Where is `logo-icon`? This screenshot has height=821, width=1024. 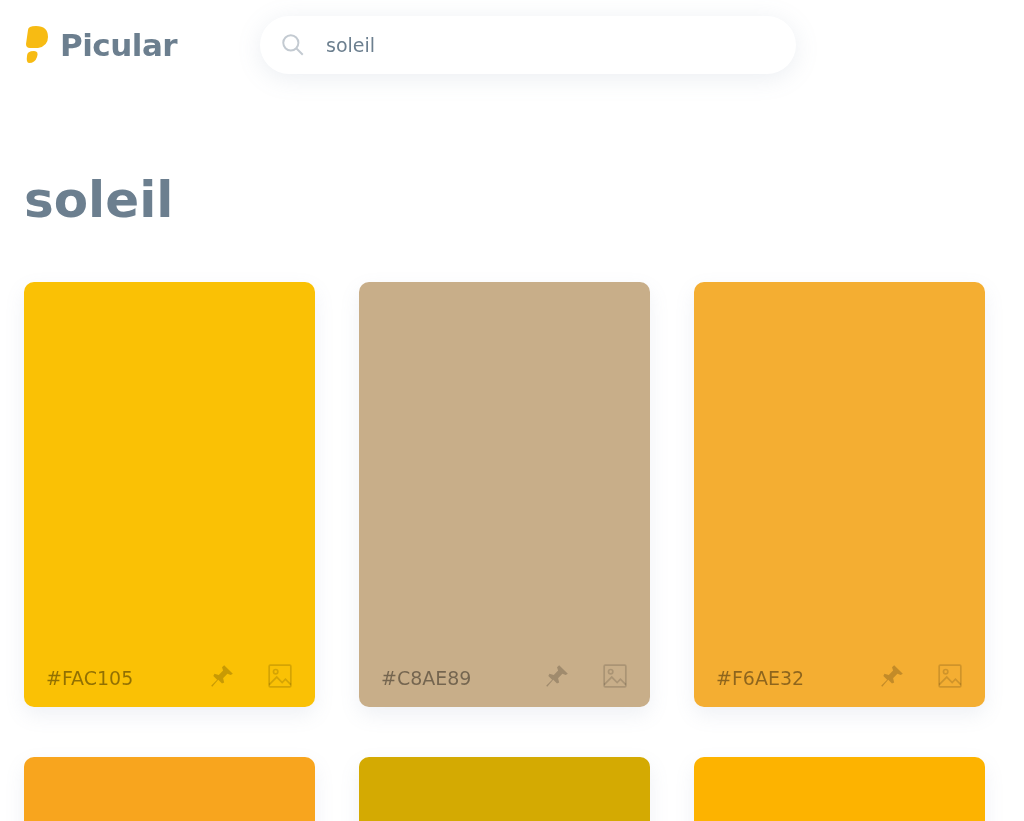 logo-icon is located at coordinates (37, 45).